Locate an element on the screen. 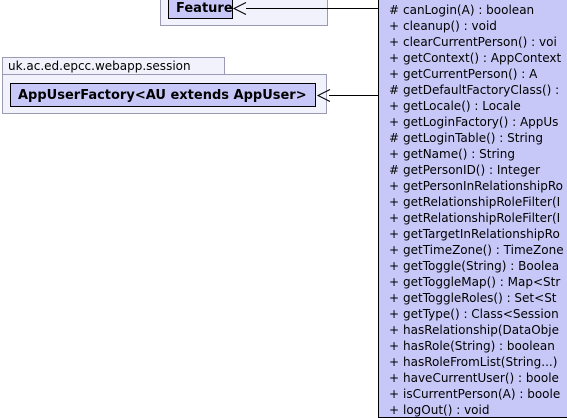  method-row: + getLocale() : Locale is located at coordinates (476, 106).